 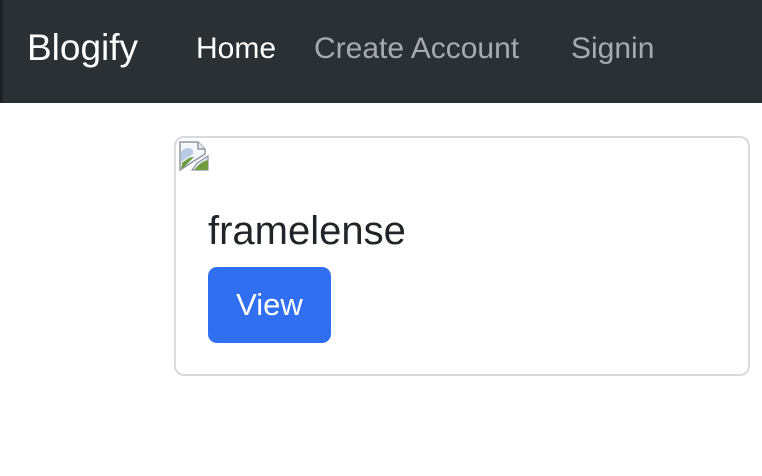 I want to click on nav-link-signin: Signin, so click(x=612, y=49).